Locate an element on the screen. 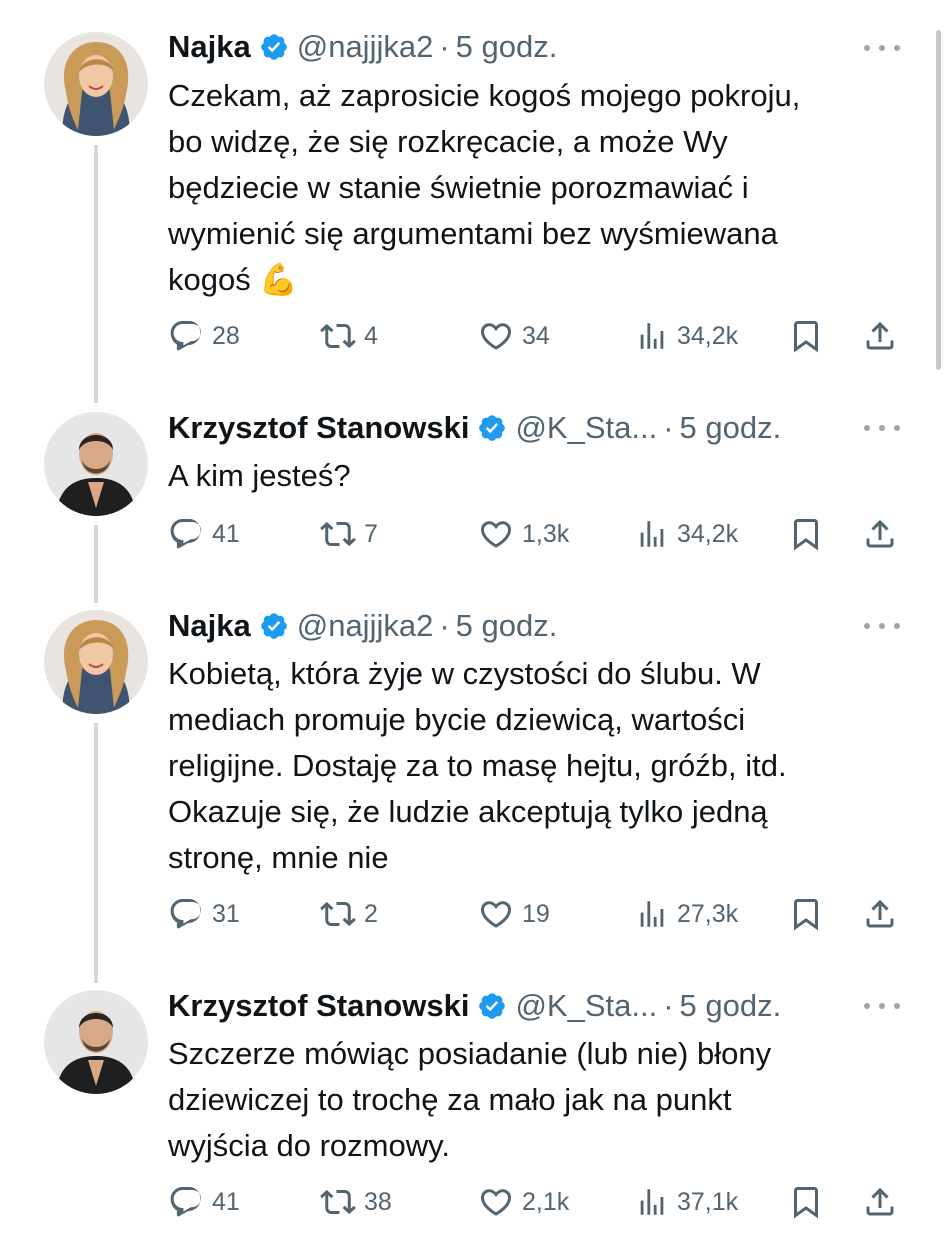  like-count: 19 is located at coordinates (536, 913).